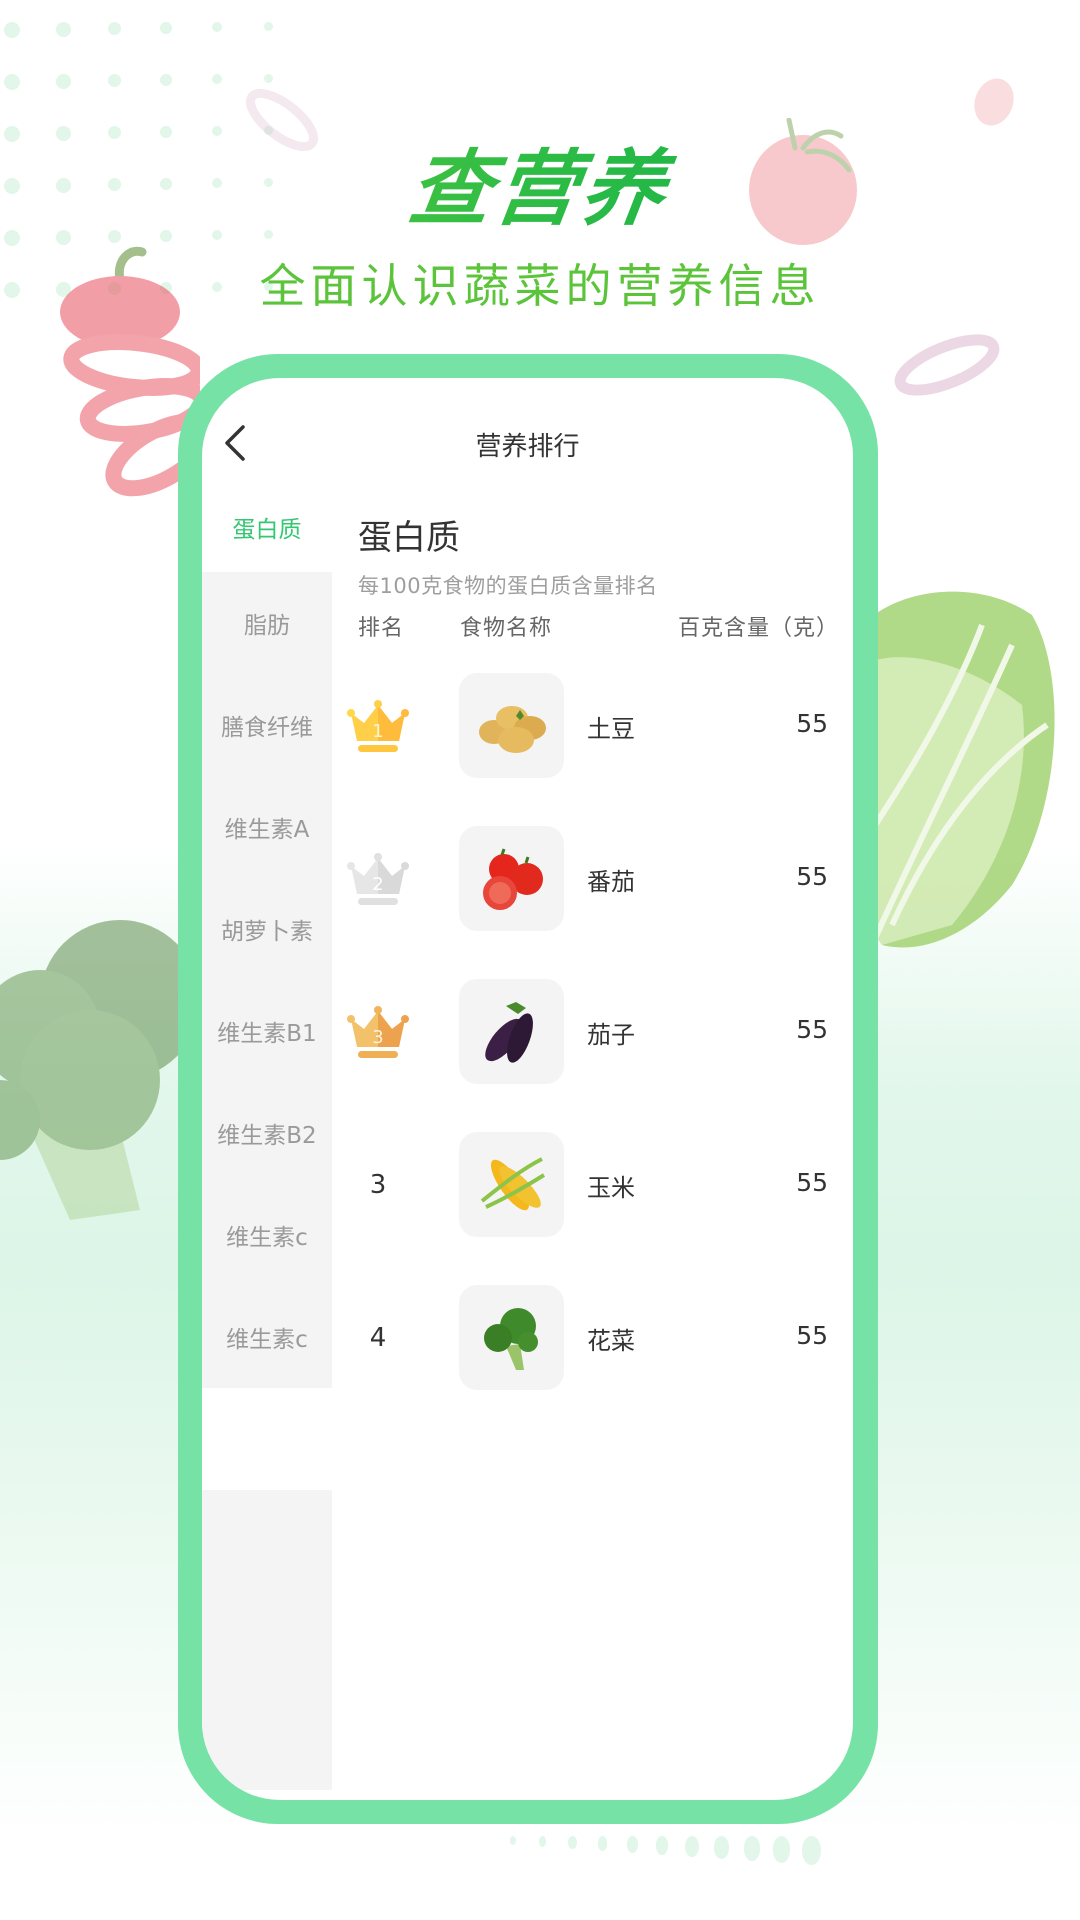  I want to click on tomato-icon, so click(512, 879).